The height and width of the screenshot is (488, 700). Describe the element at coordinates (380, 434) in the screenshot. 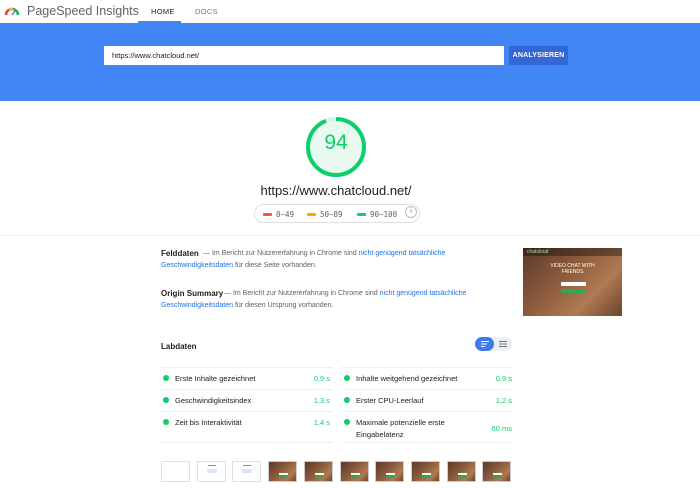

I see `metric-label-line2: Eingabelatenz` at that location.